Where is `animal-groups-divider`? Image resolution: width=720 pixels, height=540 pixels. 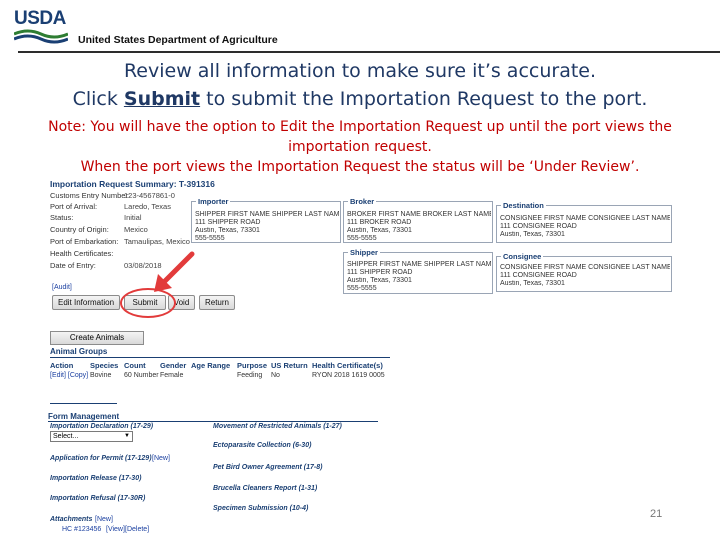
animal-groups-divider is located at coordinates (220, 357).